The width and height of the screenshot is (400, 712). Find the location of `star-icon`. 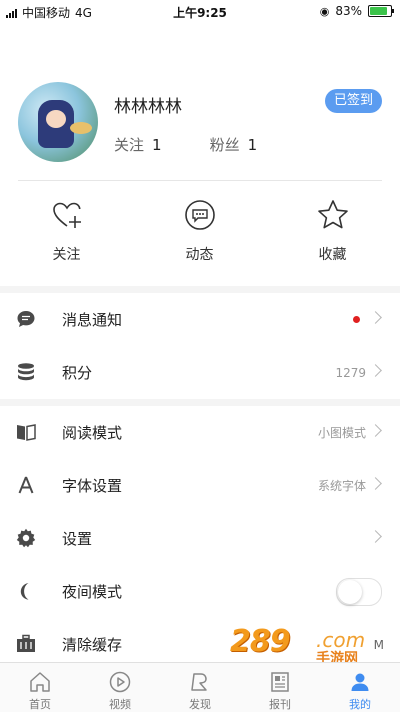

star-icon is located at coordinates (332, 214).